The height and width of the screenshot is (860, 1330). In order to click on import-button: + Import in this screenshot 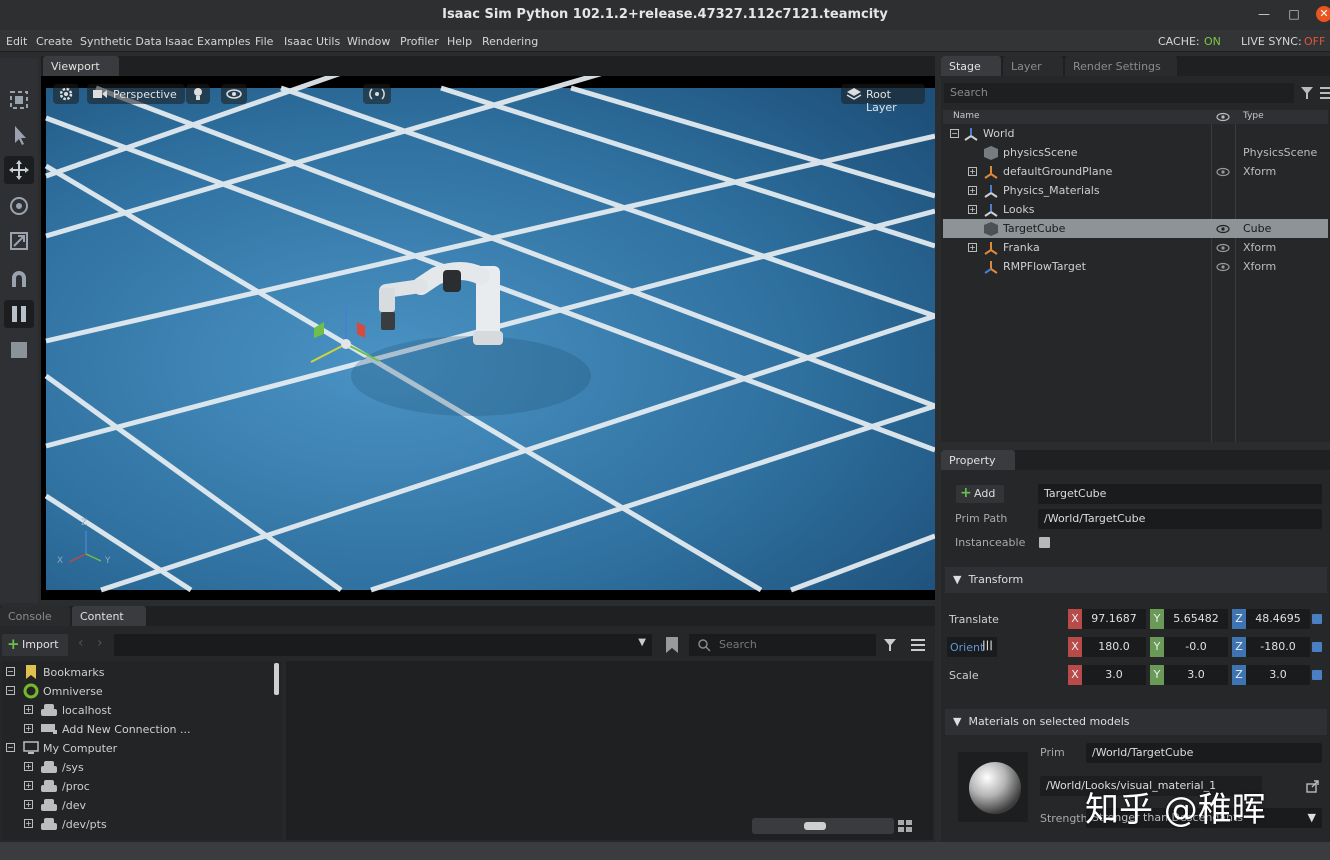, I will do `click(35, 645)`.